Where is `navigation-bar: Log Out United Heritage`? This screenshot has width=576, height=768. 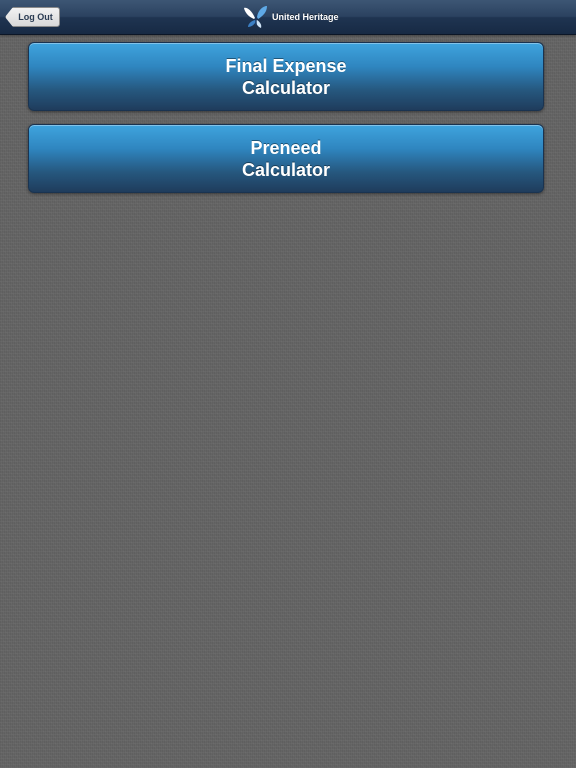
navigation-bar: Log Out United Heritage is located at coordinates (288, 17).